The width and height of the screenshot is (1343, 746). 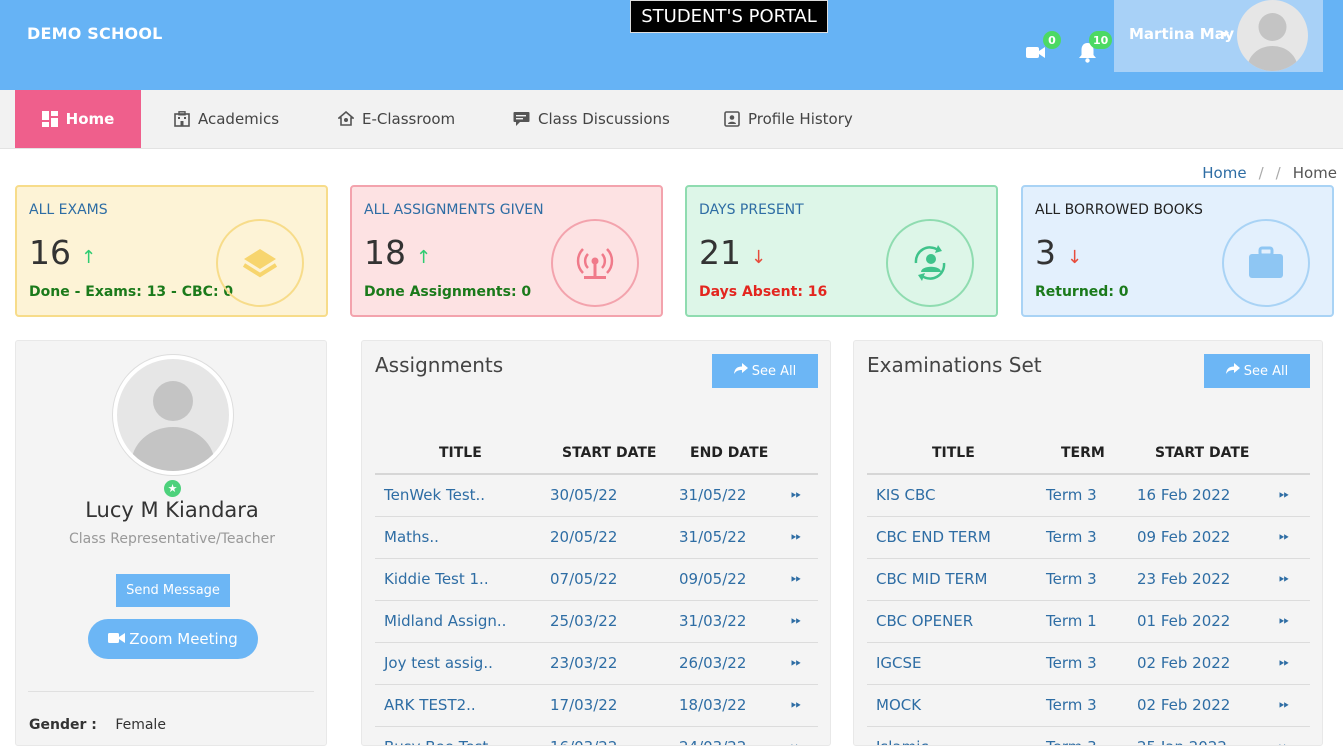 I want to click on nav-profile-history: Profile History, so click(x=788, y=119).